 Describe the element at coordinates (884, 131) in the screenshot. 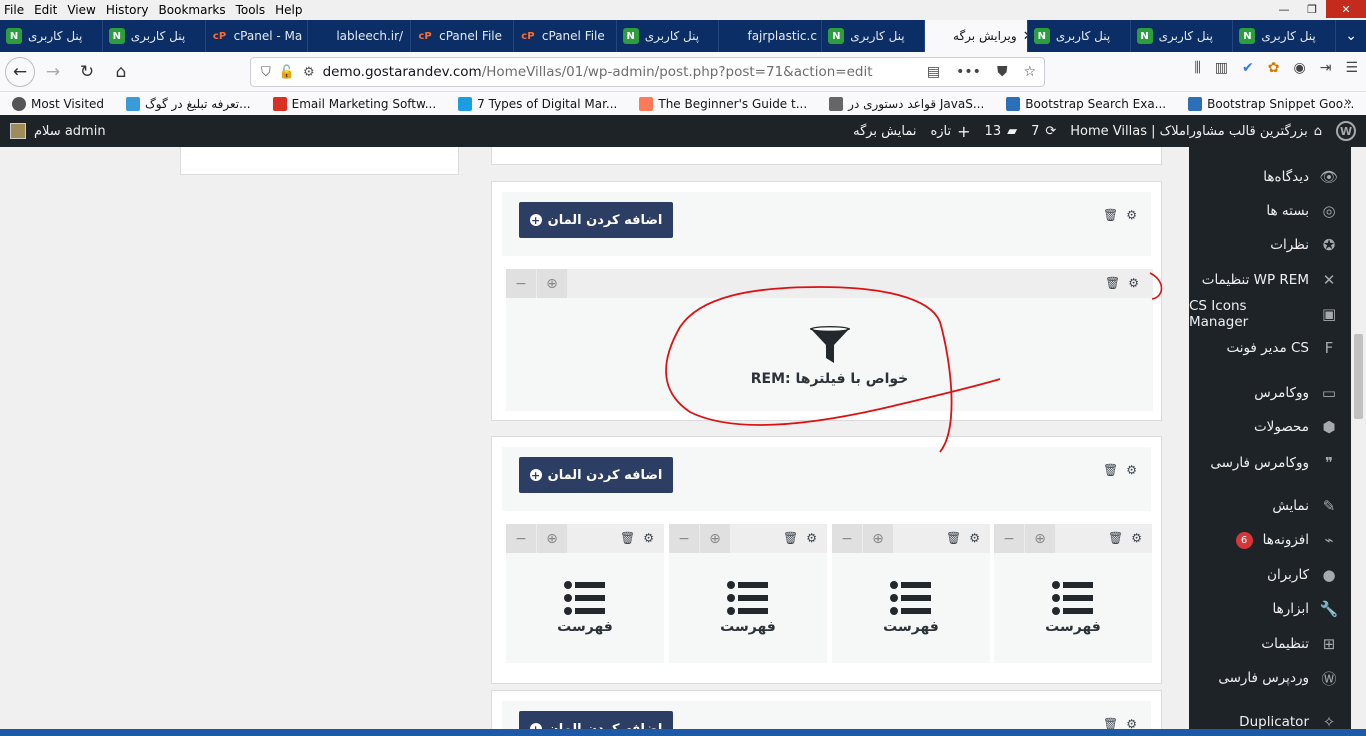

I see `view-page-link: نمایش برگه` at that location.